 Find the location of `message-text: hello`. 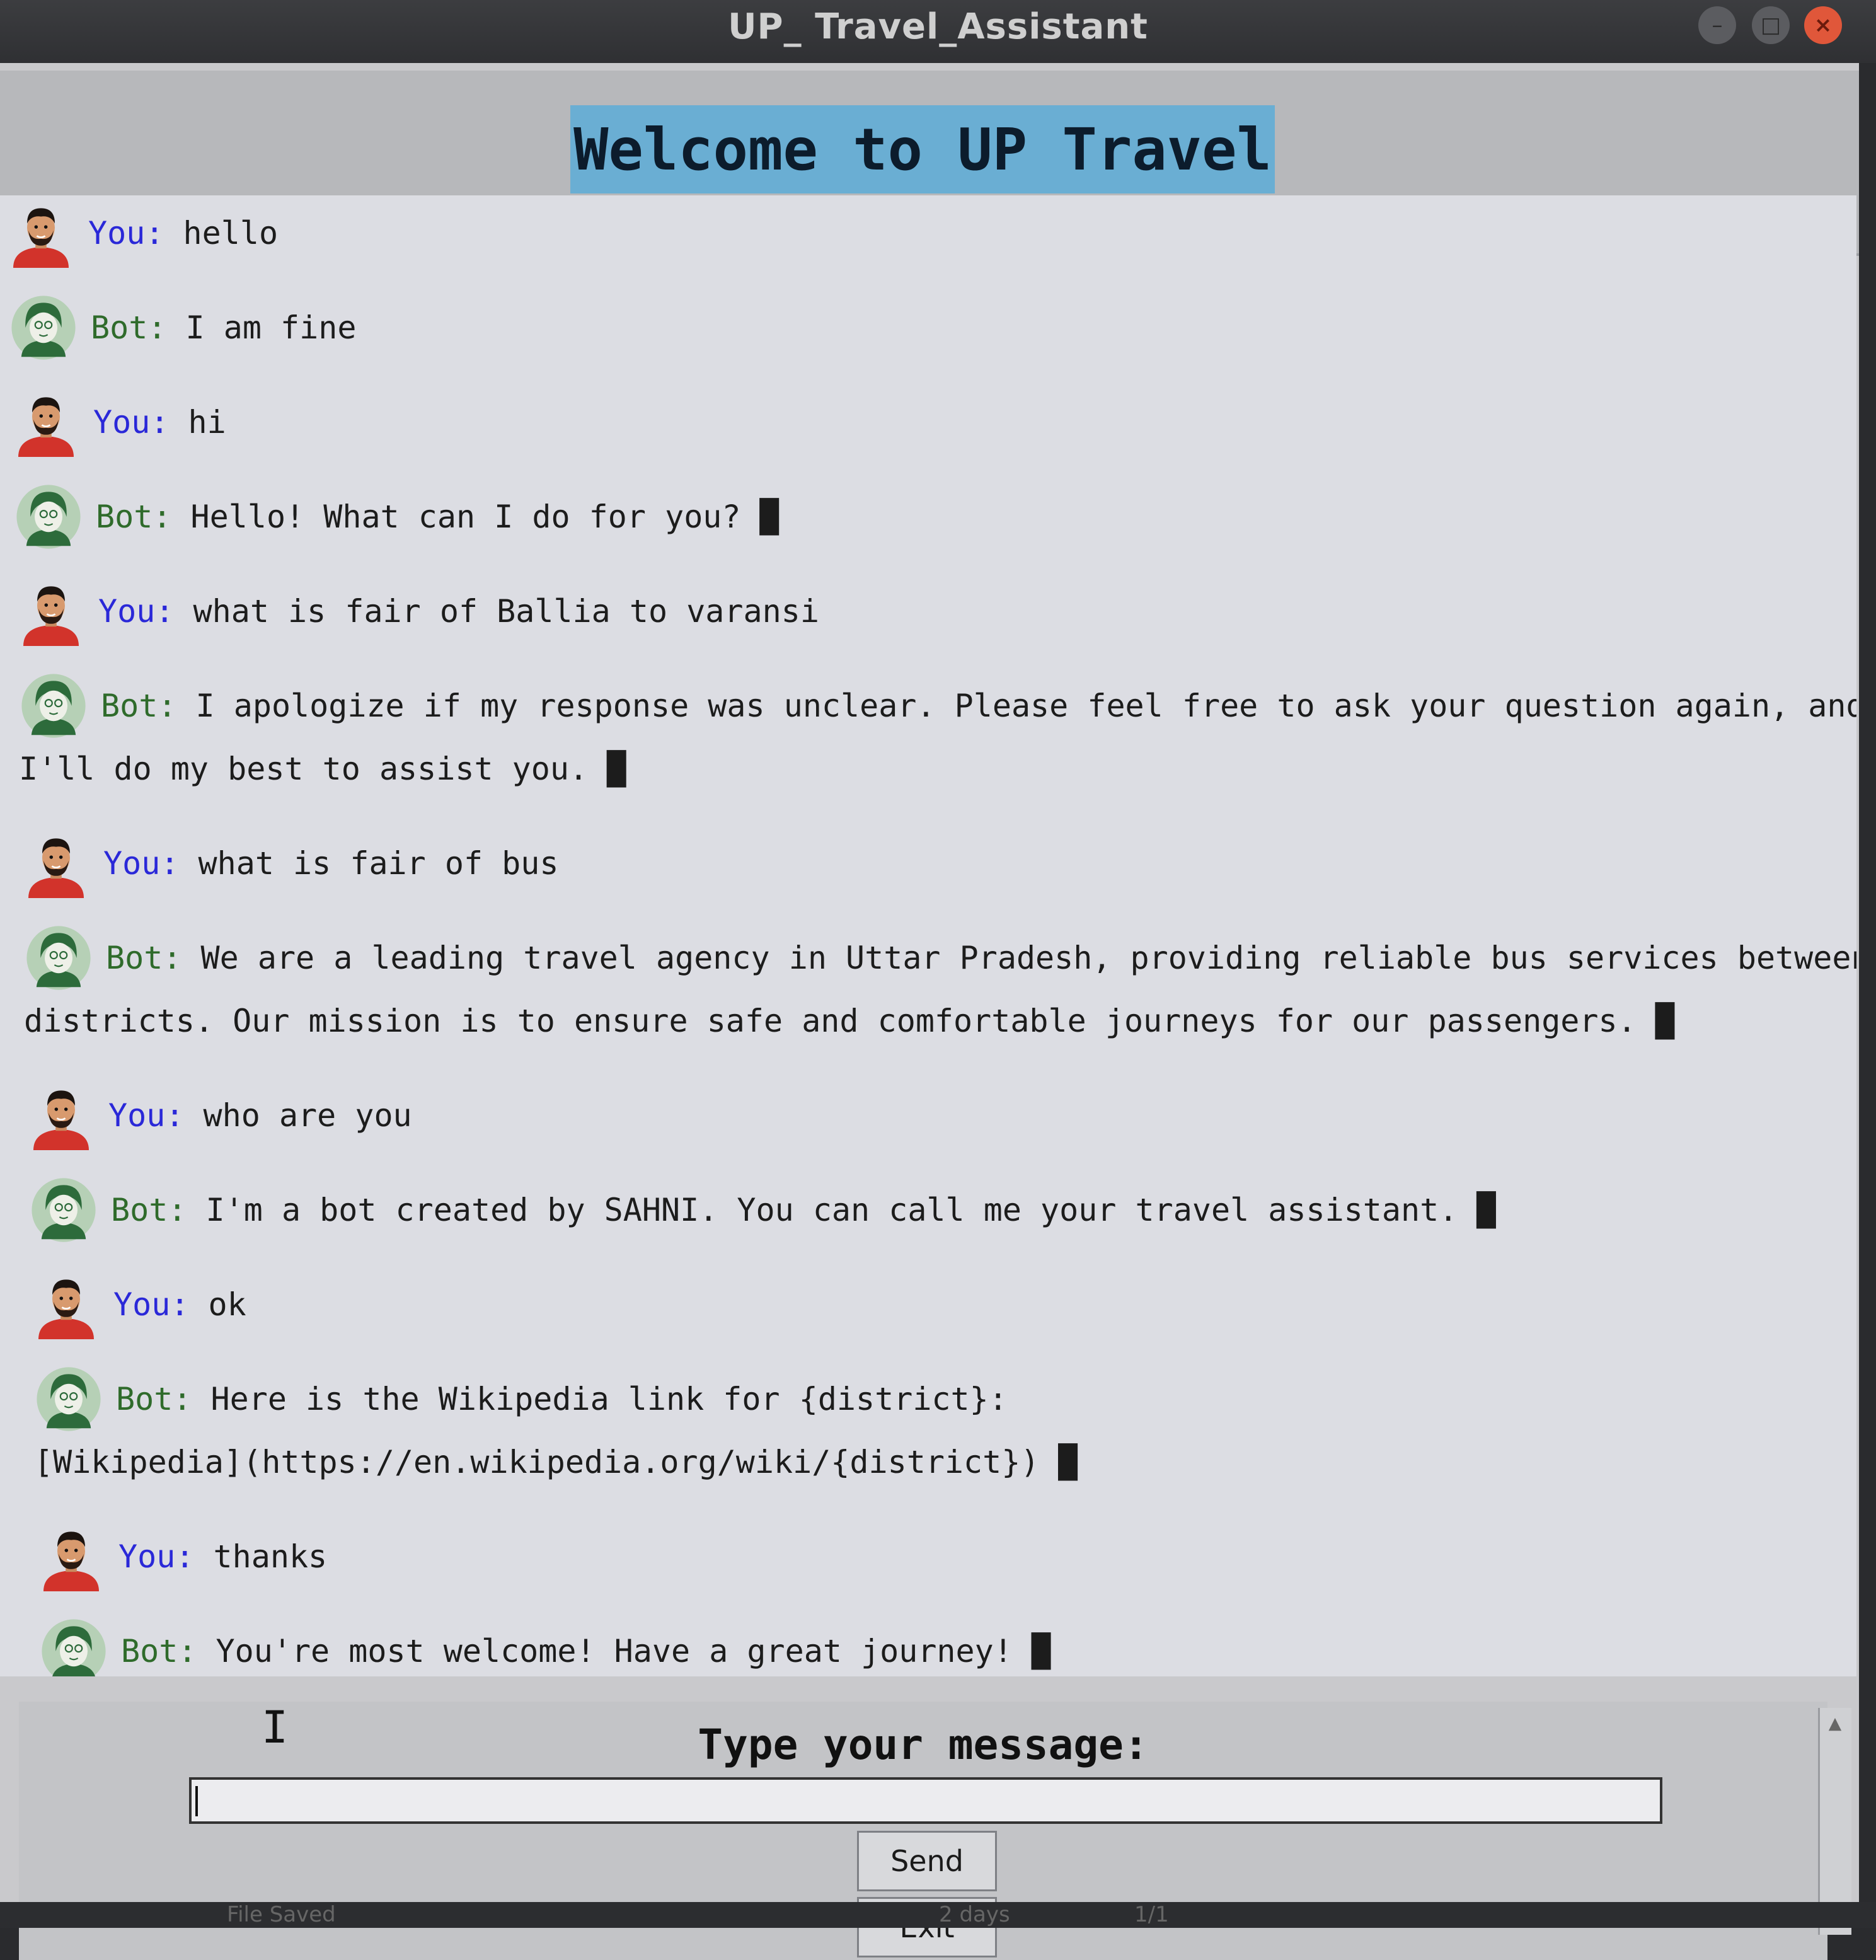

message-text: hello is located at coordinates (231, 233).